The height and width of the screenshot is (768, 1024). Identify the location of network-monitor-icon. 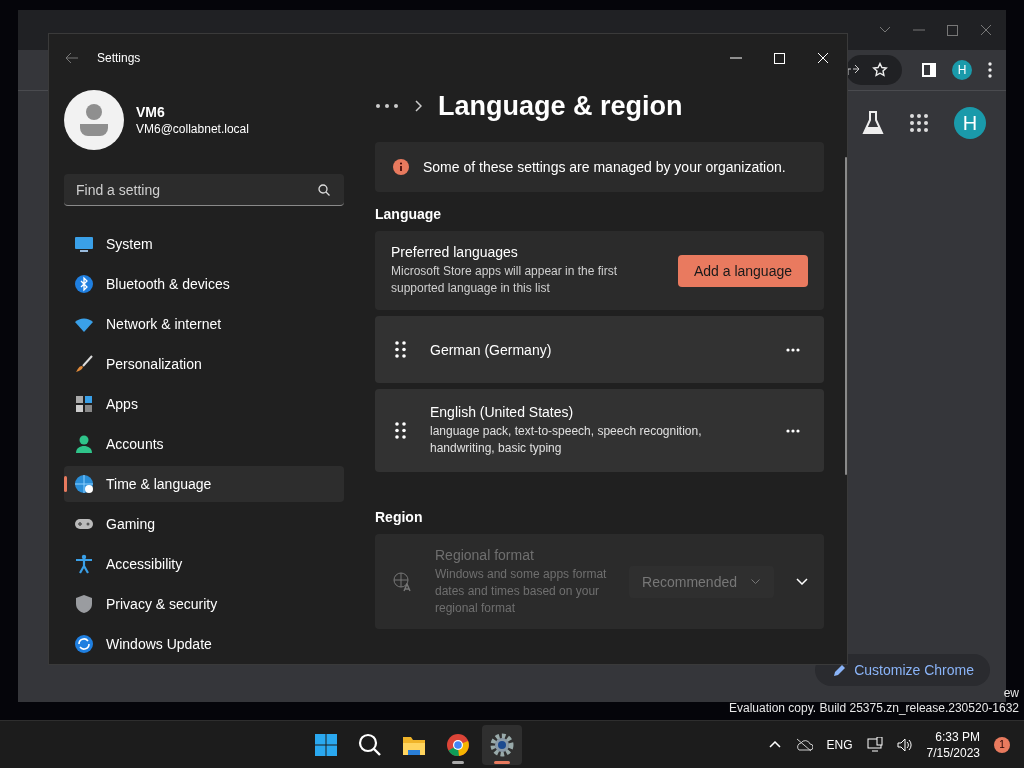
(874, 744).